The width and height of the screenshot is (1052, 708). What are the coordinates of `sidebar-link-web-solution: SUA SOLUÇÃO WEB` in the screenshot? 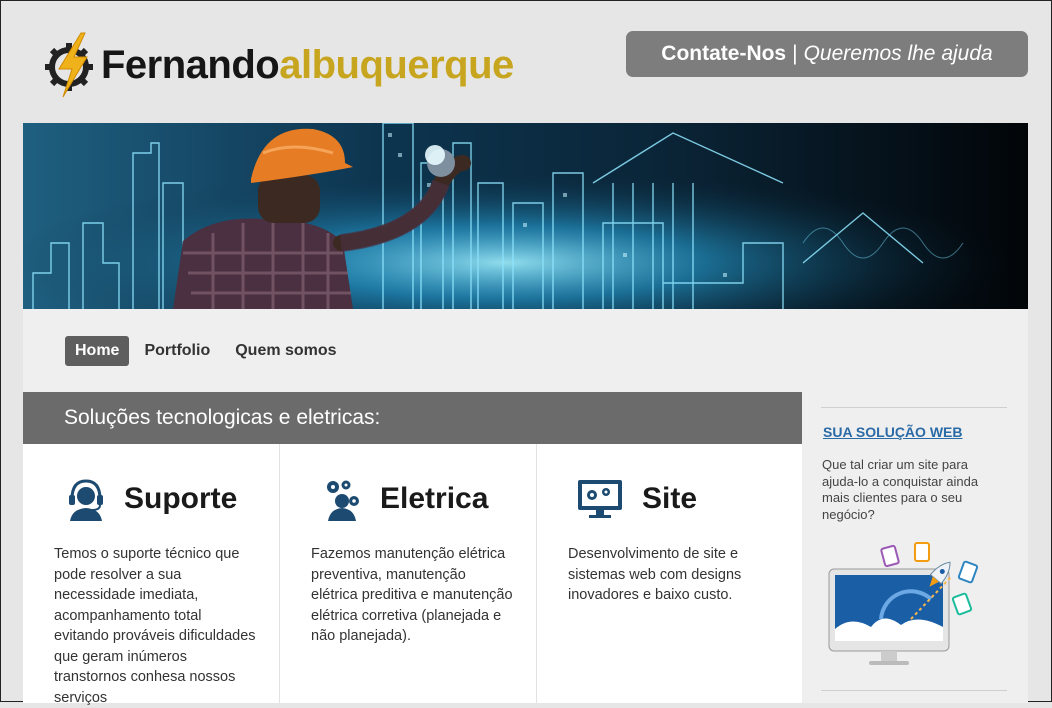 It's located at (914, 432).